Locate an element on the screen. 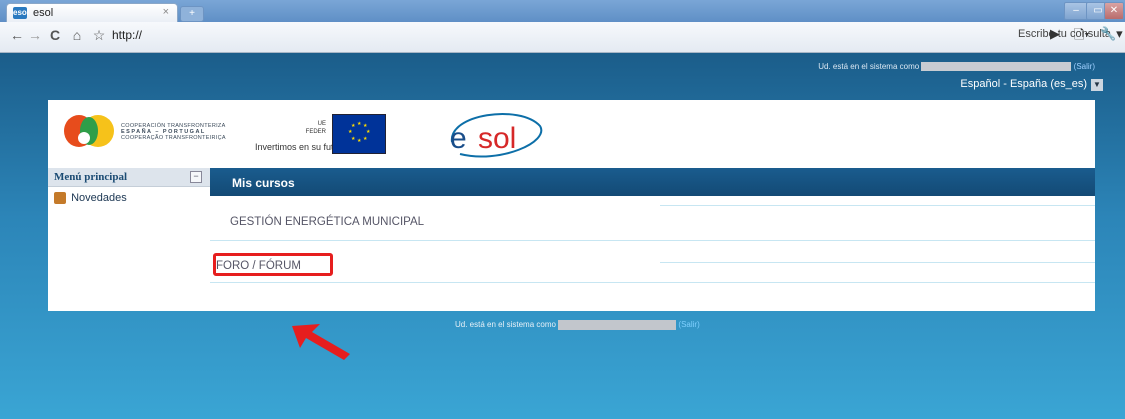  login-info-bottom: Ud. está en el sistema como (Salir) is located at coordinates (577, 325).